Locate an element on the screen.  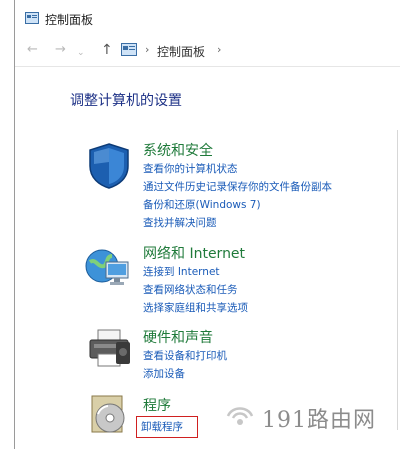
link-network-status: 查看网络状态和任务 is located at coordinates (190, 289).